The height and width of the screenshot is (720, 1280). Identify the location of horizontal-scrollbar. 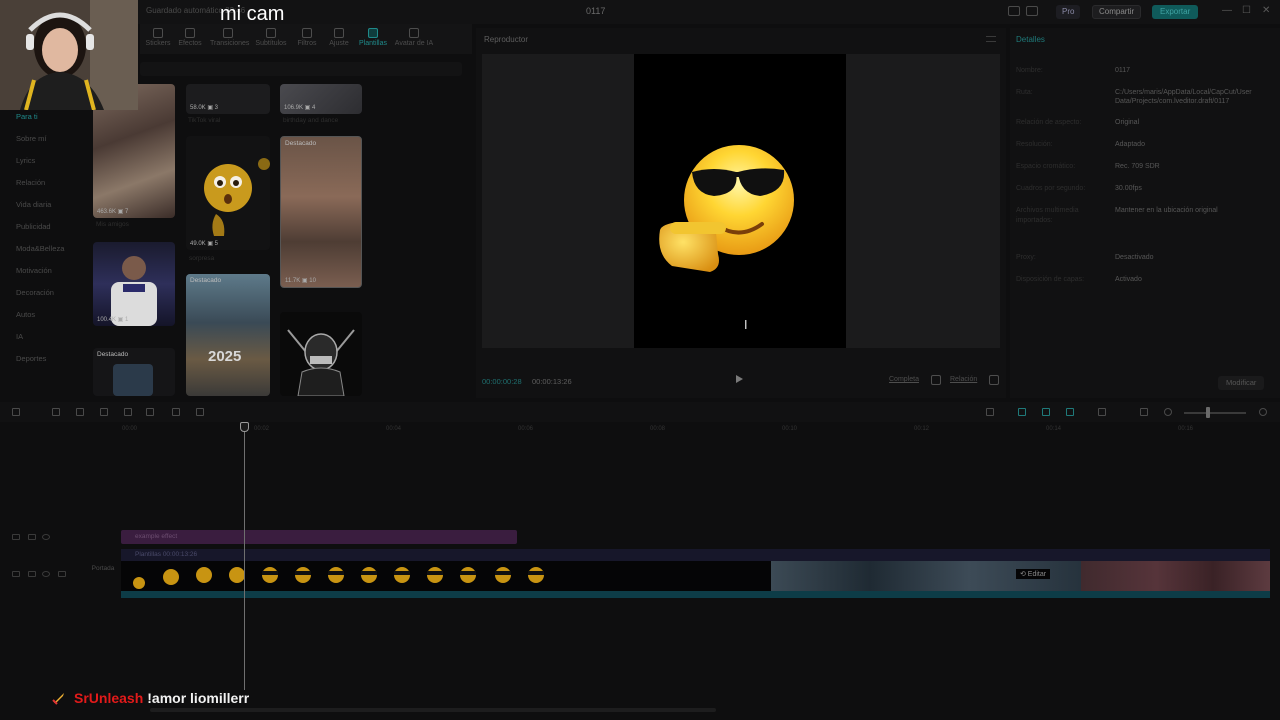
(433, 710).